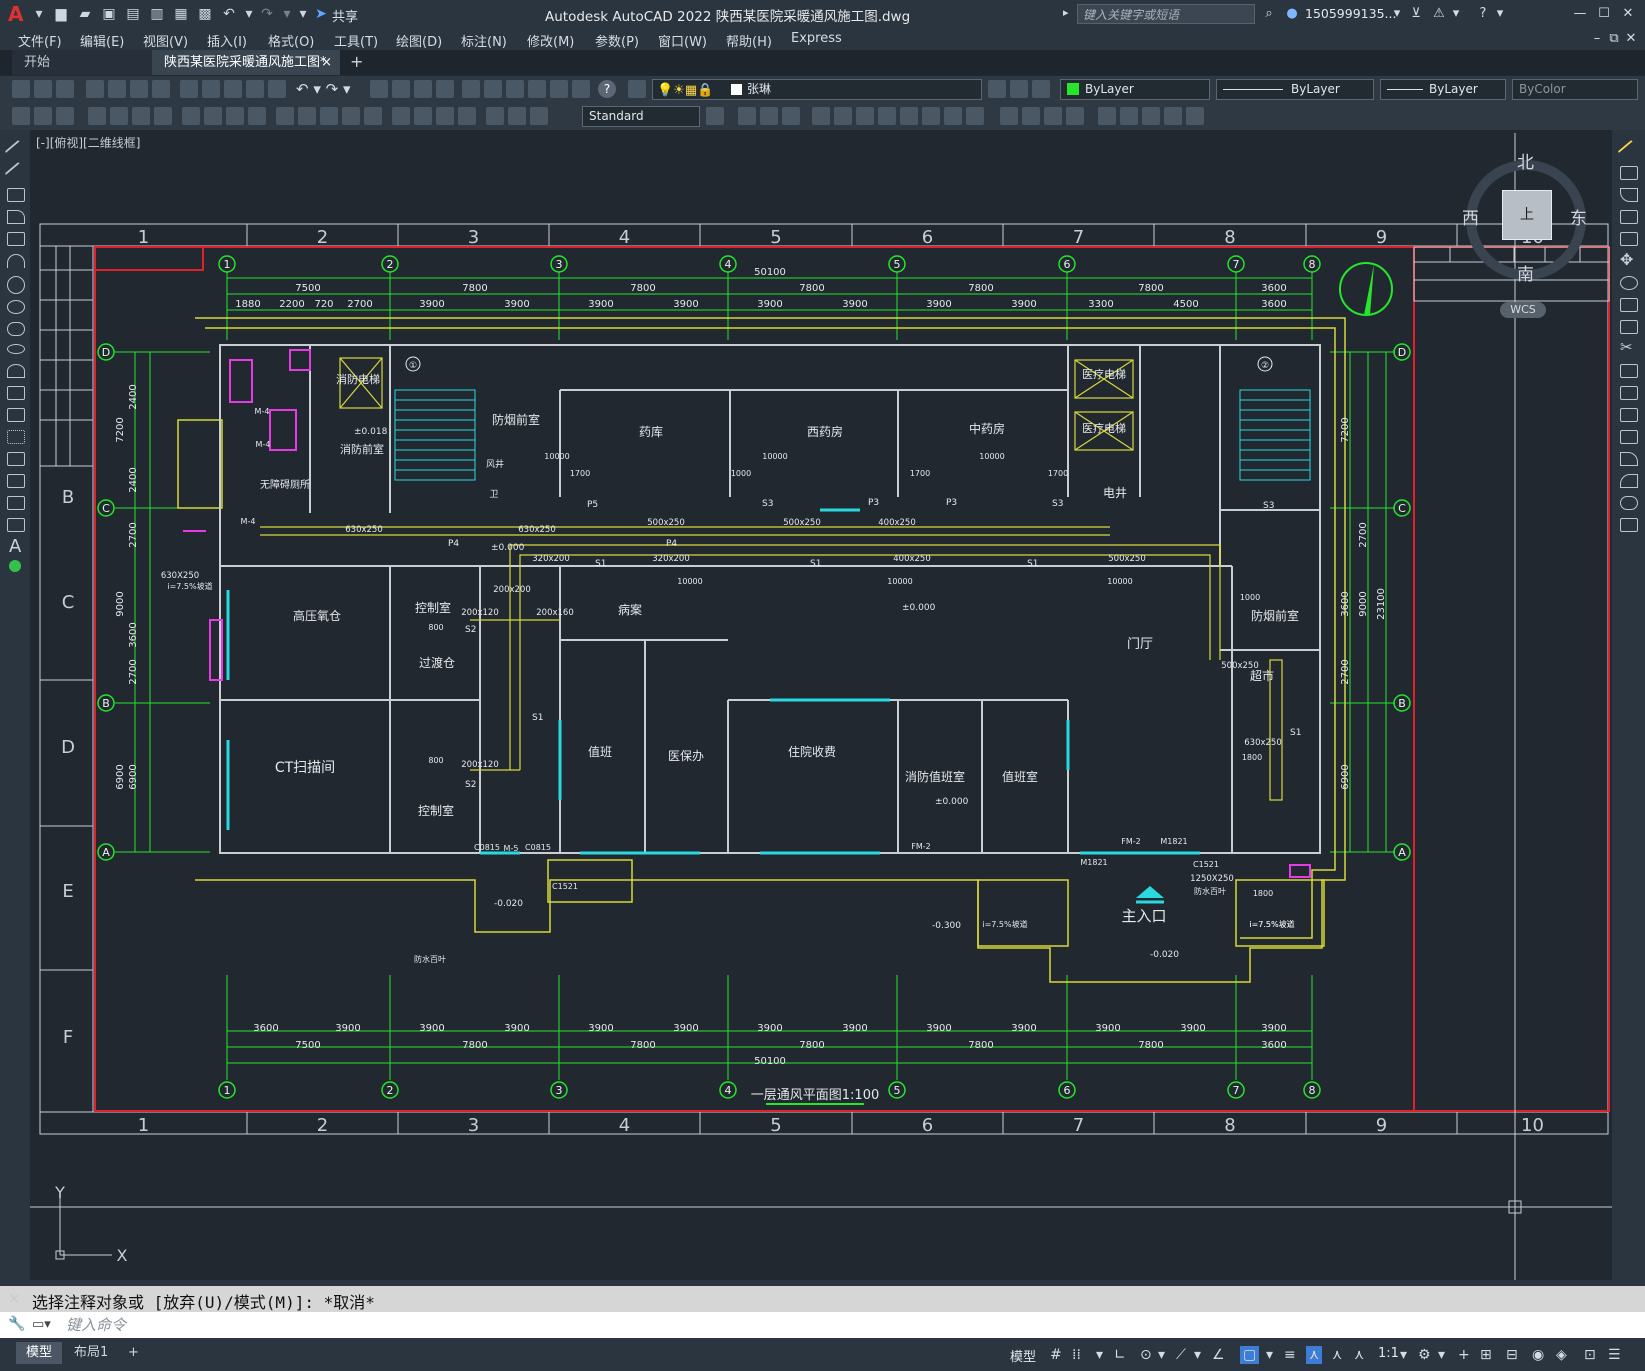 This screenshot has width=1645, height=1371. Describe the element at coordinates (227, 40) in the screenshot. I see `menu-insert: 插入(I)` at that location.